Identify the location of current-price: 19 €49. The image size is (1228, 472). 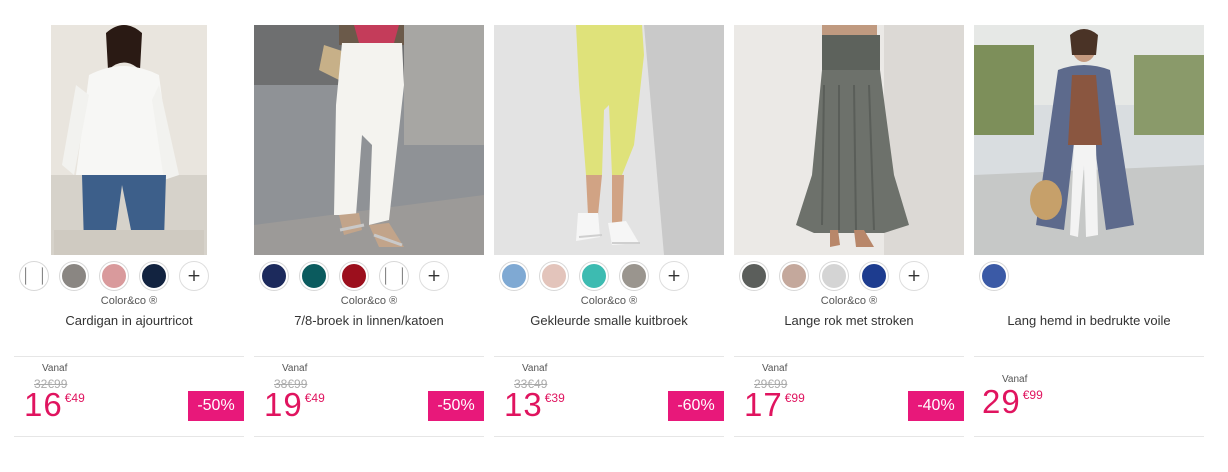
(294, 405).